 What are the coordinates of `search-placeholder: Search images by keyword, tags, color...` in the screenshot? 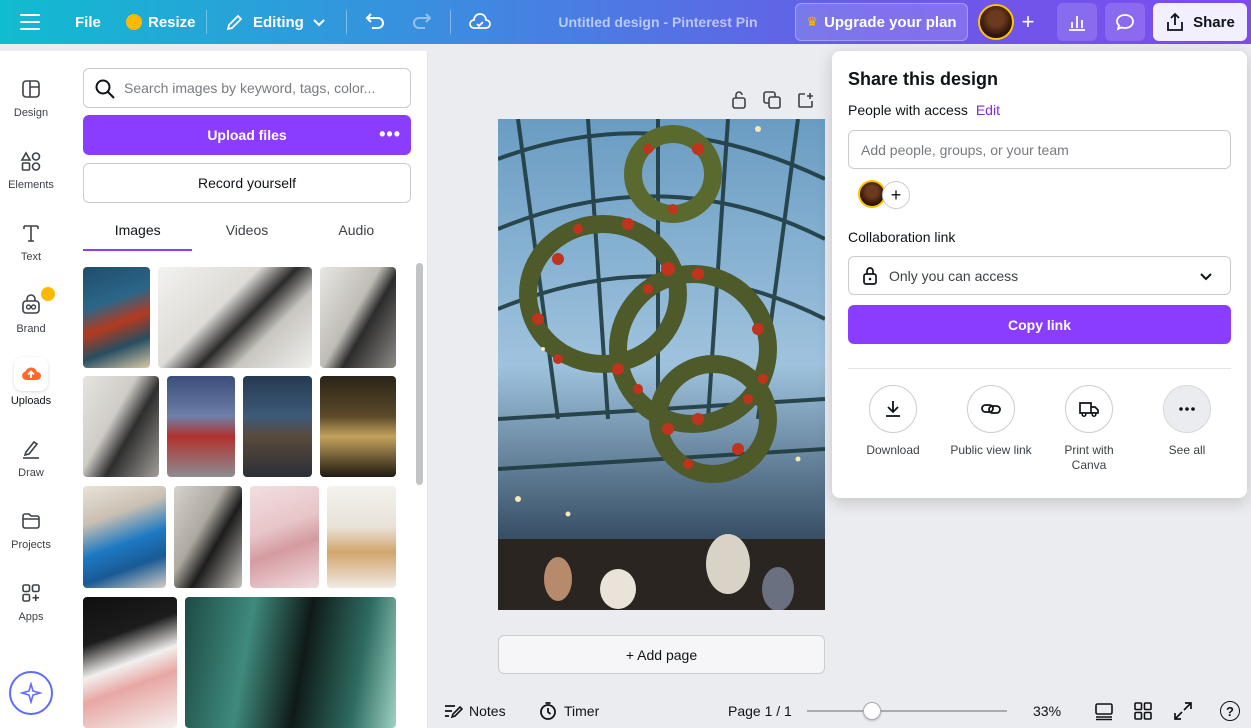 It's located at (250, 88).